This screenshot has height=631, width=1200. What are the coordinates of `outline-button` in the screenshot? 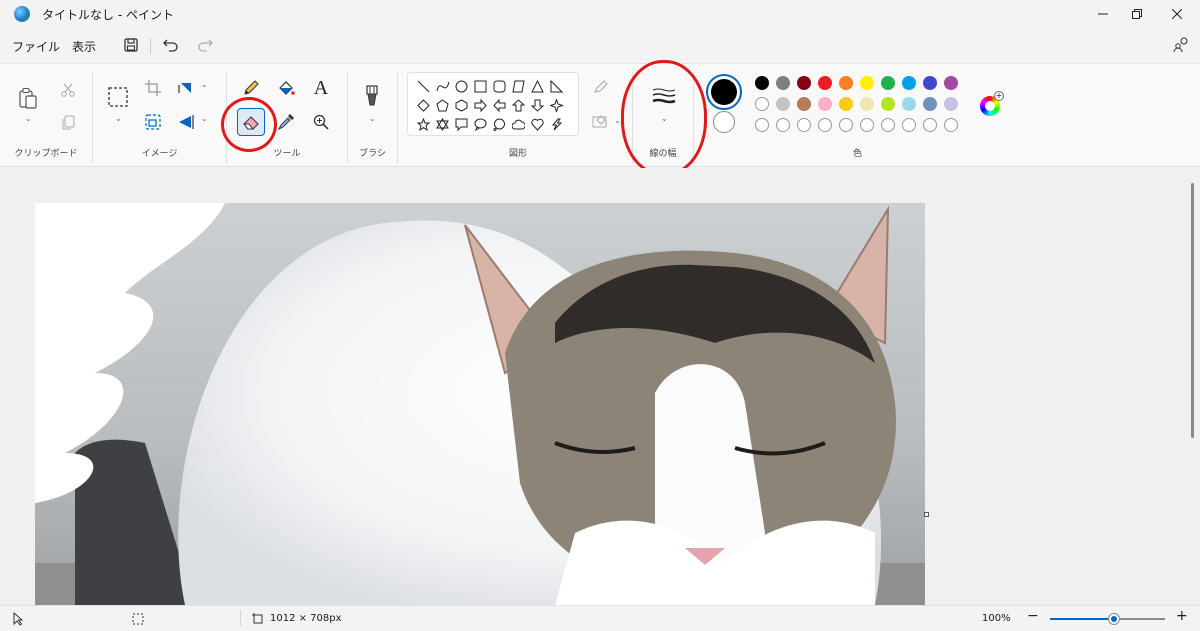 It's located at (601, 87).